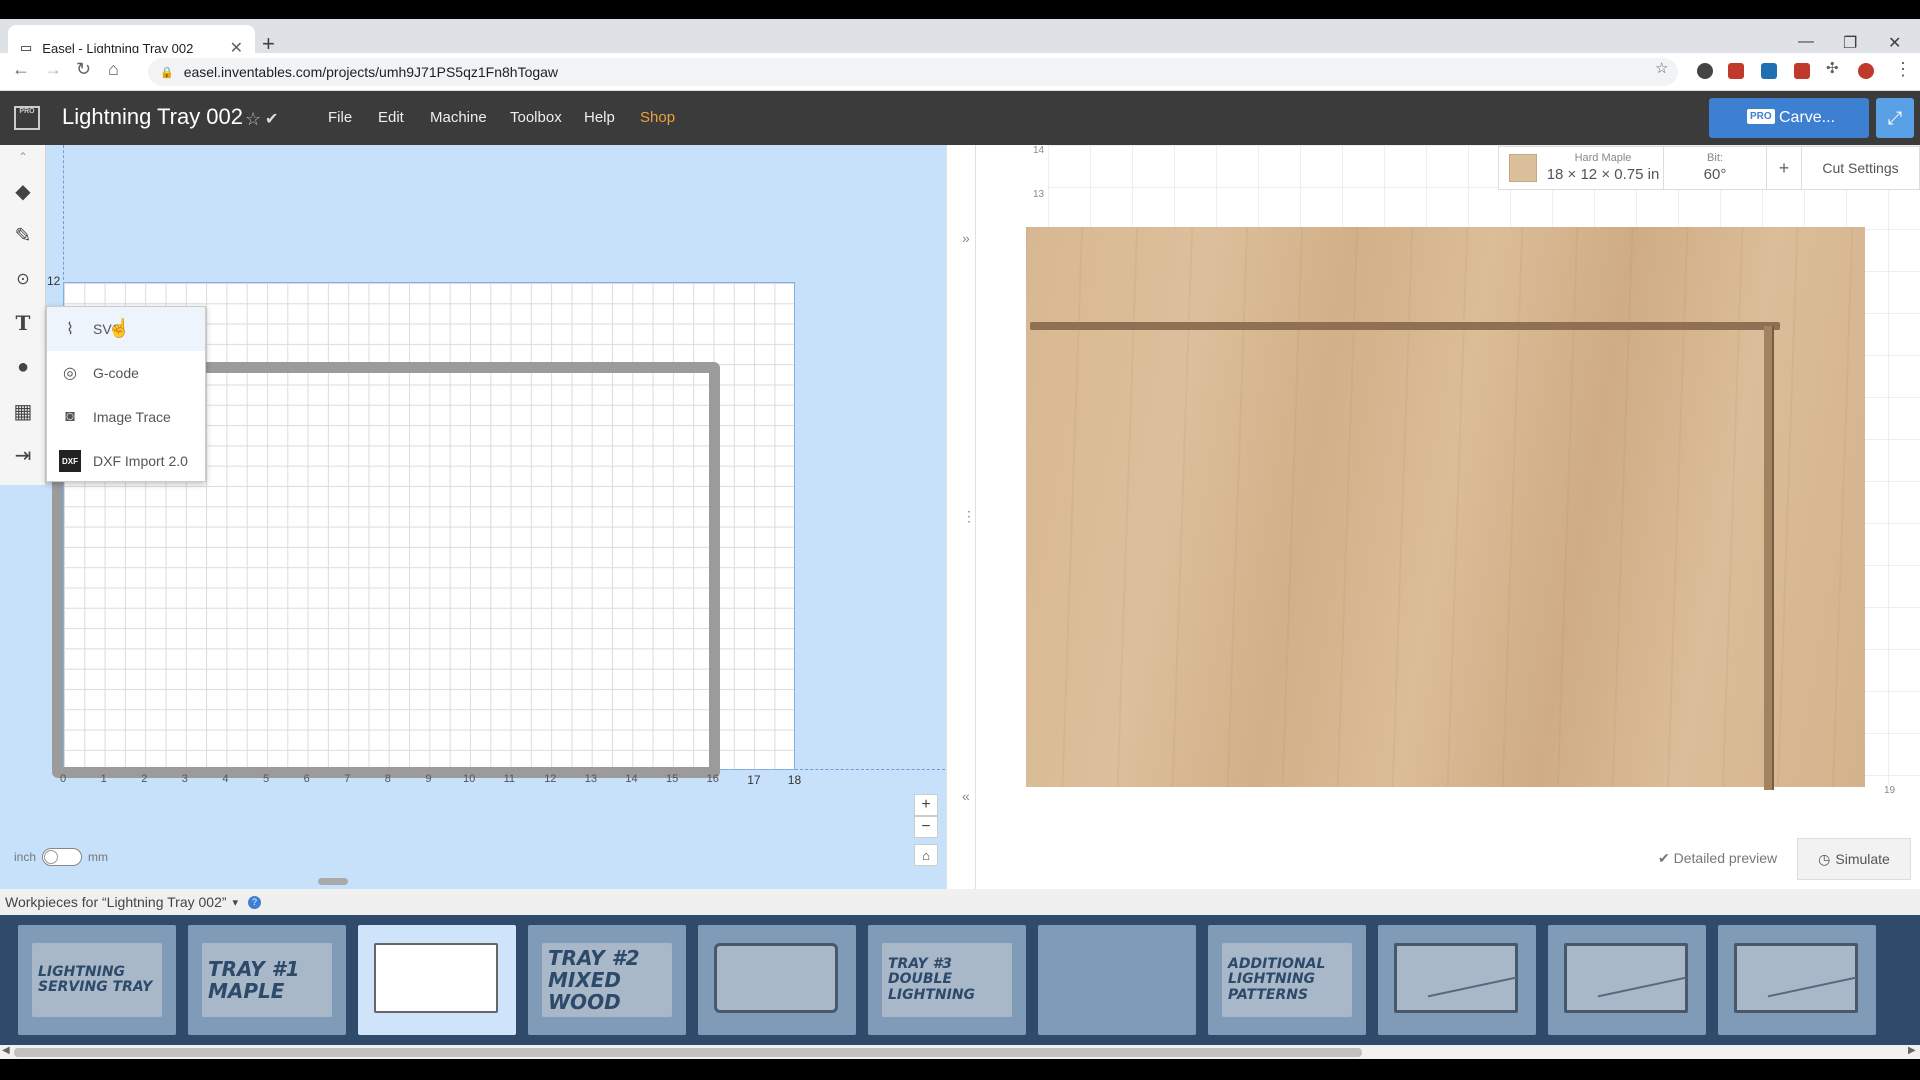  I want to click on simulate-button: ◷ Simulate, so click(1854, 859).